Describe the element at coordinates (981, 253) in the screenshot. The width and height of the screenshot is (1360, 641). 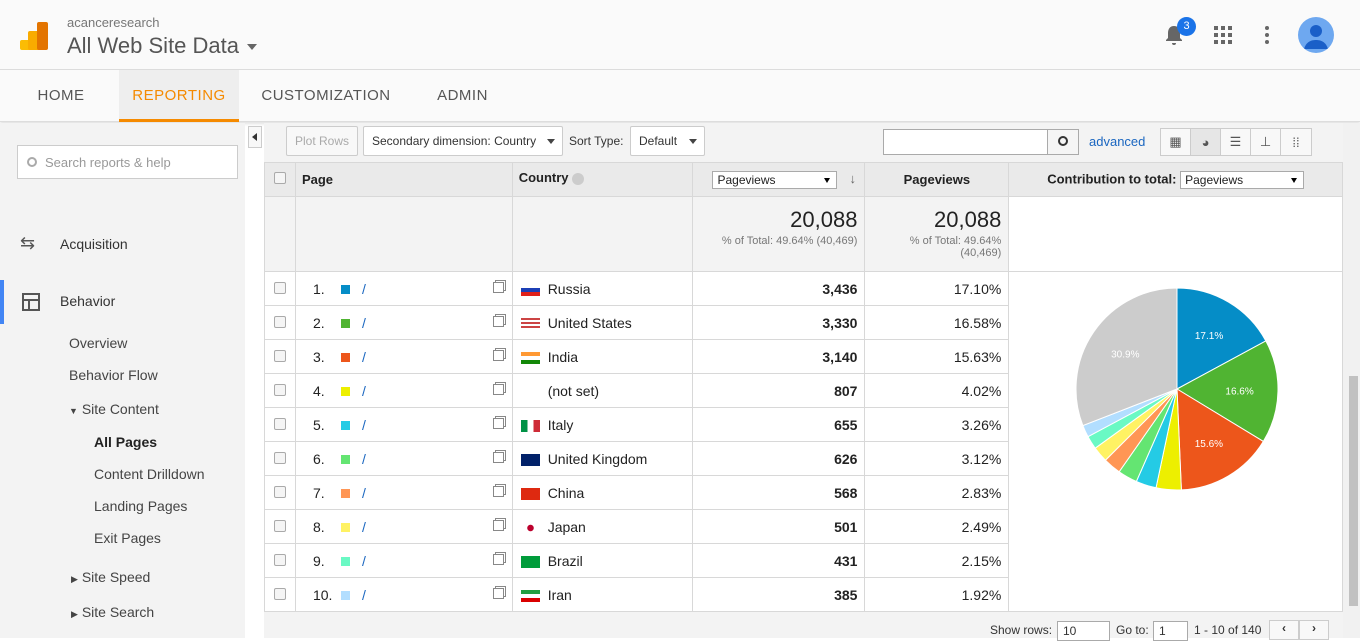
I see `total-count-2: (40,469)` at that location.